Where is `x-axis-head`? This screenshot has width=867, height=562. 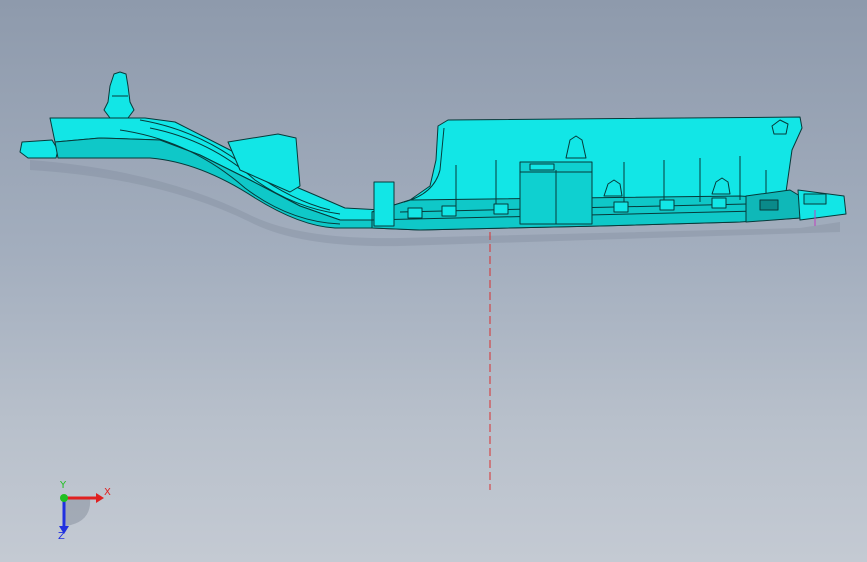
x-axis-head is located at coordinates (100, 498).